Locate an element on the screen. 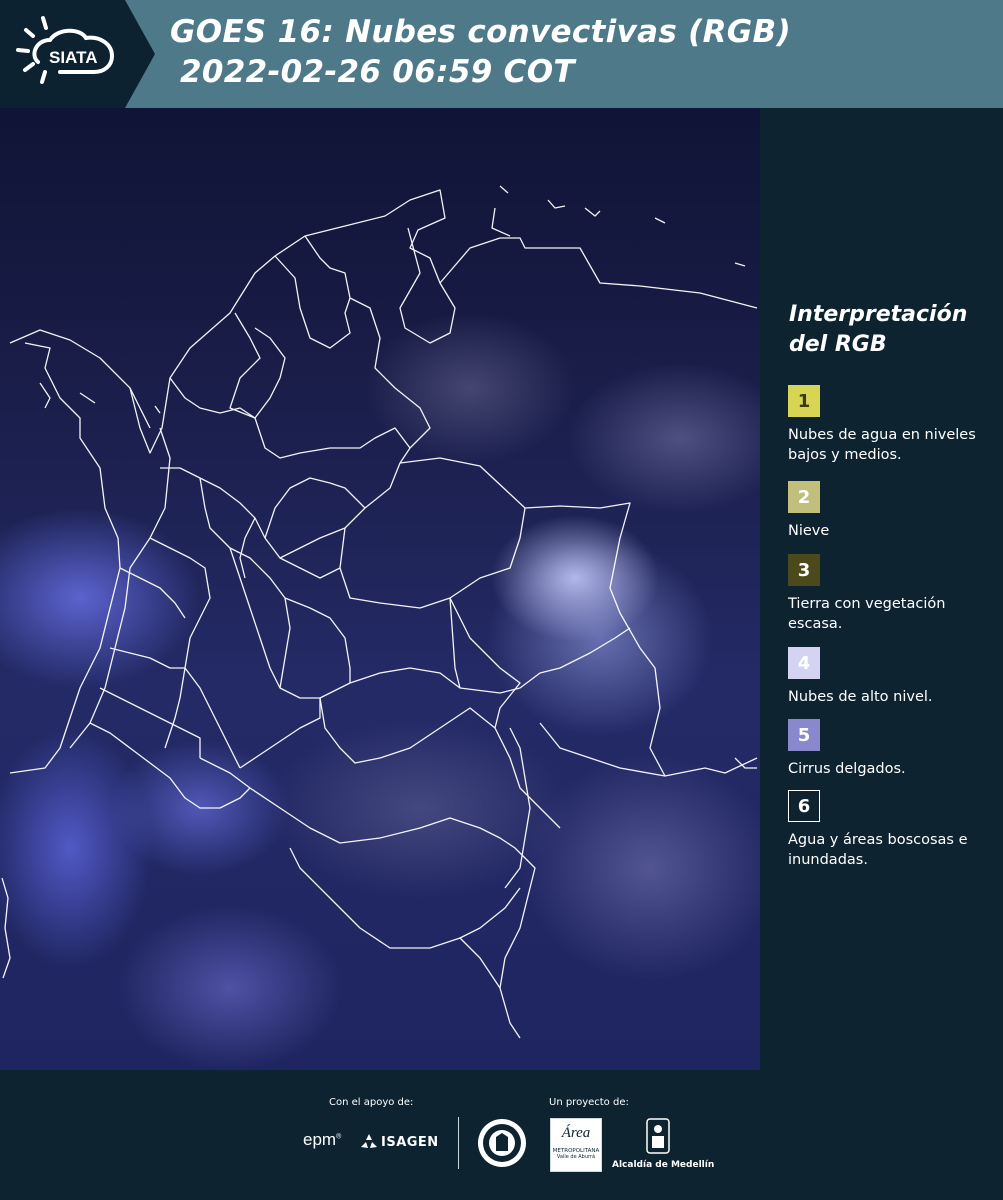 The height and width of the screenshot is (1200, 1003). alcaldia-logo: Alcaldía de Medellín is located at coordinates (663, 1144).